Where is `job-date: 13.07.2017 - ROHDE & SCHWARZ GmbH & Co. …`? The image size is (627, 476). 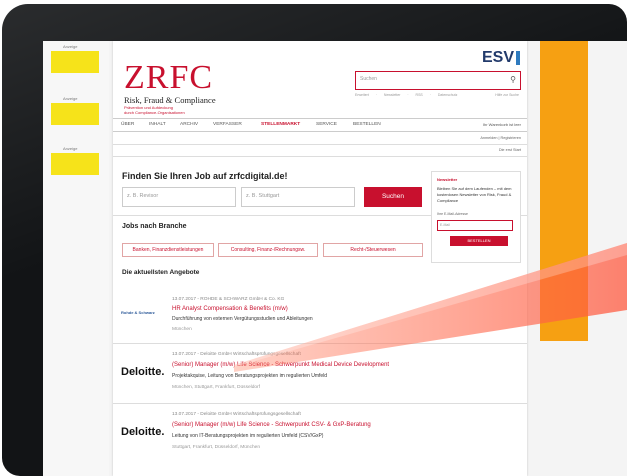
job-date: 13.07.2017 - ROHDE & SCHWARZ GmbH & Co. … is located at coordinates (228, 299).